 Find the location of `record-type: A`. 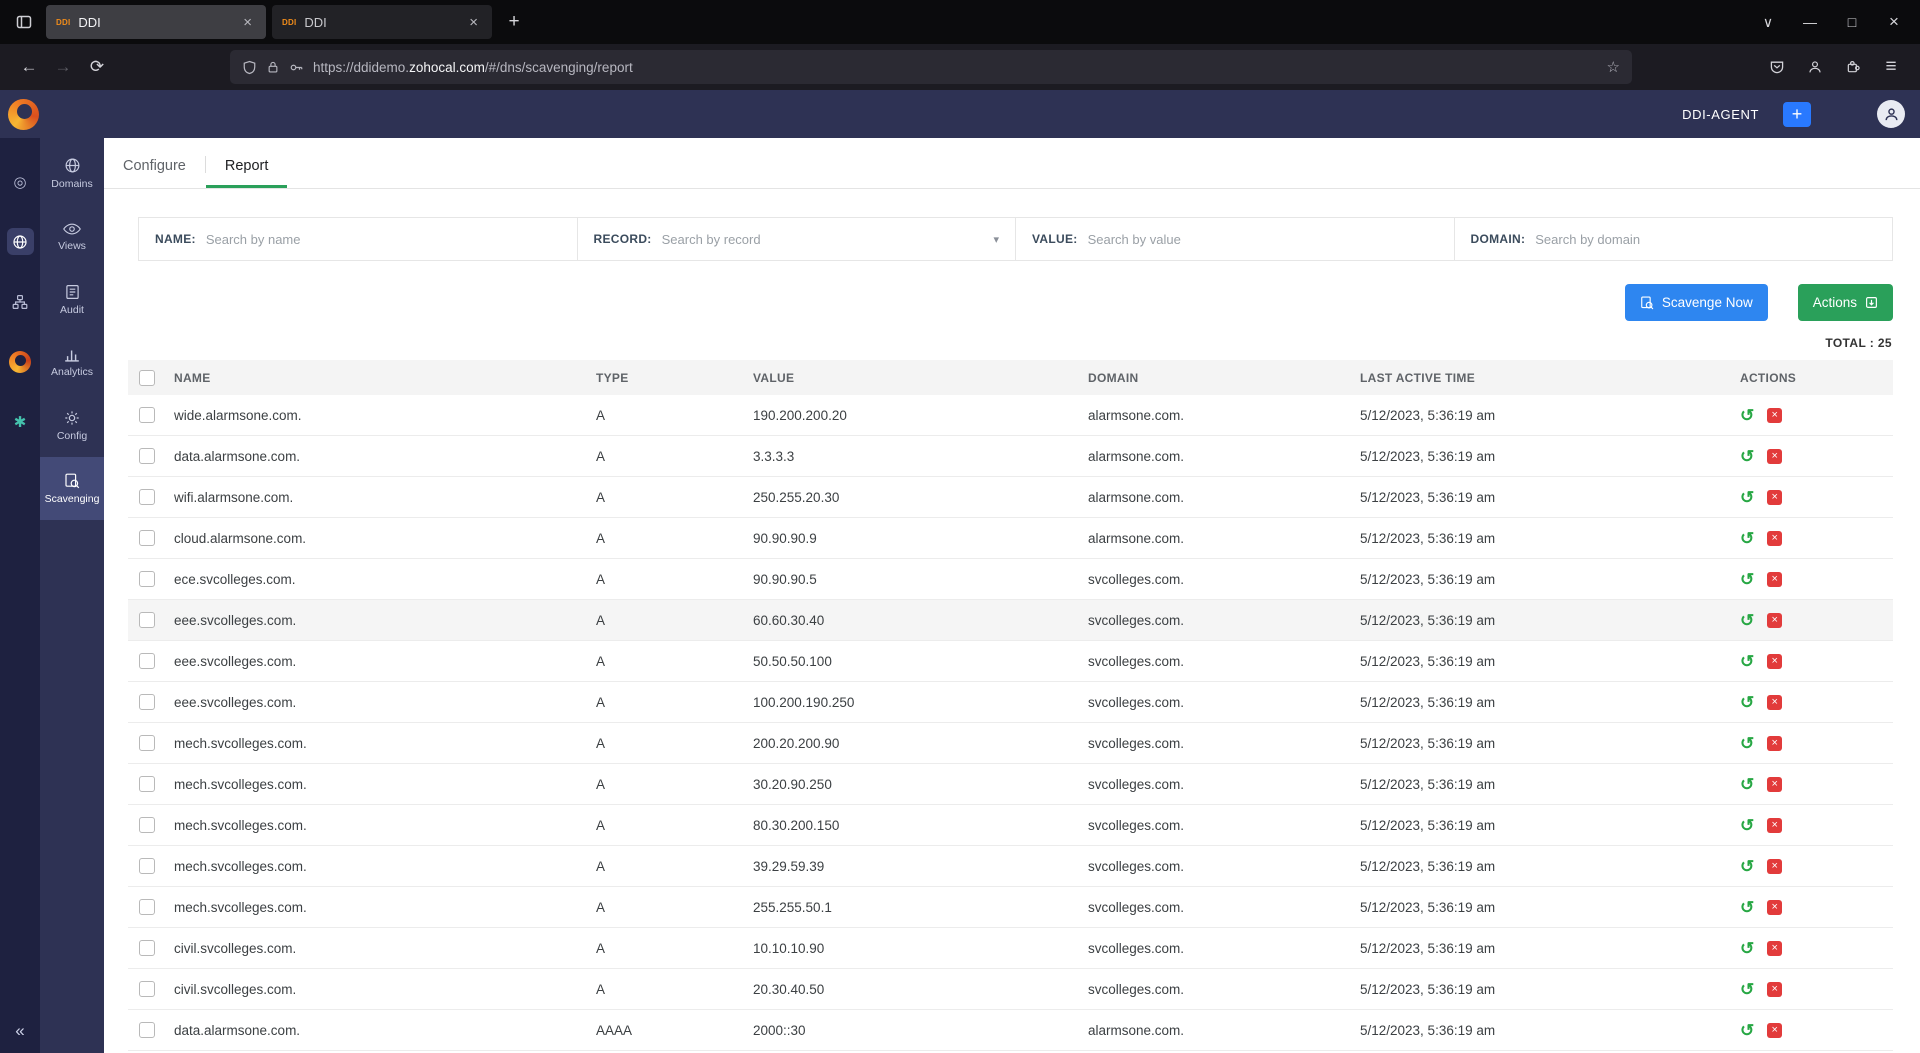

record-type: A is located at coordinates (601, 948).